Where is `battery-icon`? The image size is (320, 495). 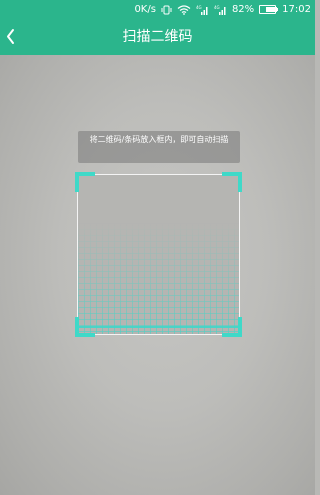
battery-icon is located at coordinates (269, 9).